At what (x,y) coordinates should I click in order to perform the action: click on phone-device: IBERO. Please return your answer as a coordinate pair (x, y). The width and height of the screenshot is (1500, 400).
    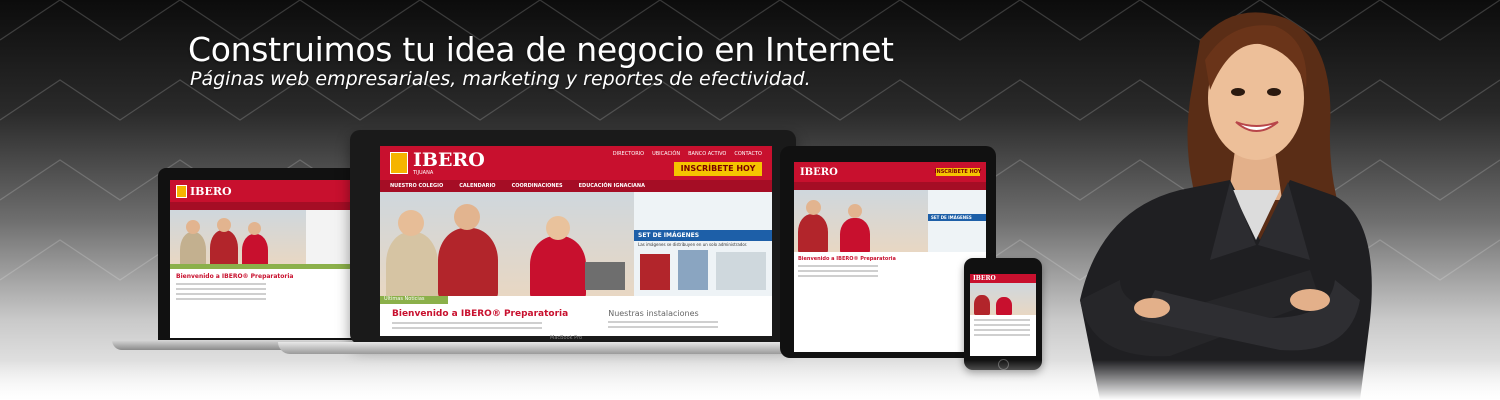
    Looking at the image, I should click on (1003, 314).